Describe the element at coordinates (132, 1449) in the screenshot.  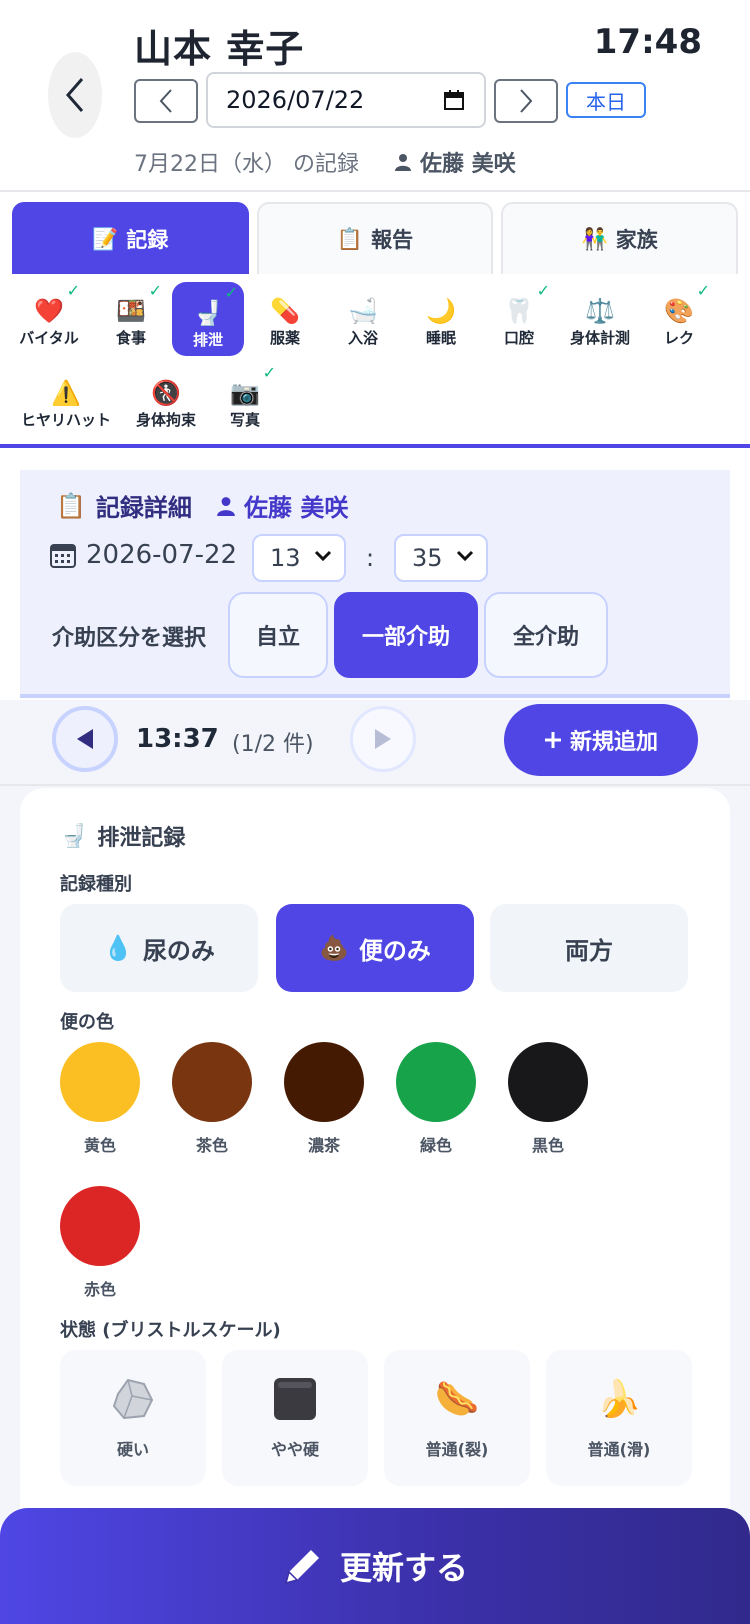
I see `bristol-label: 硬い` at that location.